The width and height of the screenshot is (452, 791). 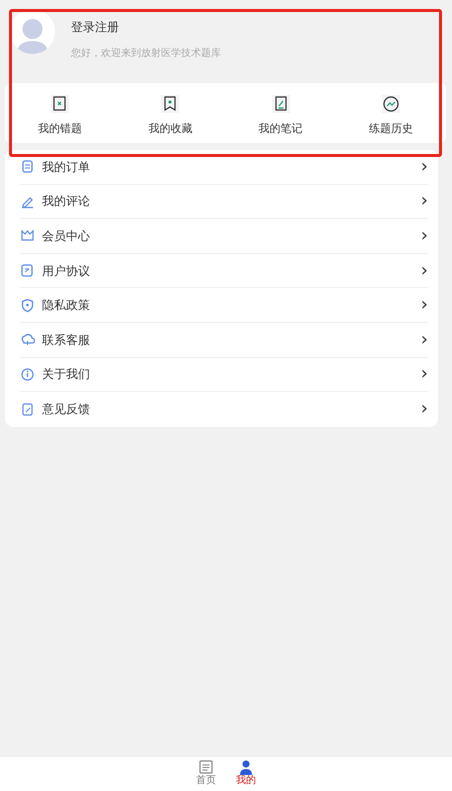 I want to click on cloud-icon, so click(x=27, y=340).